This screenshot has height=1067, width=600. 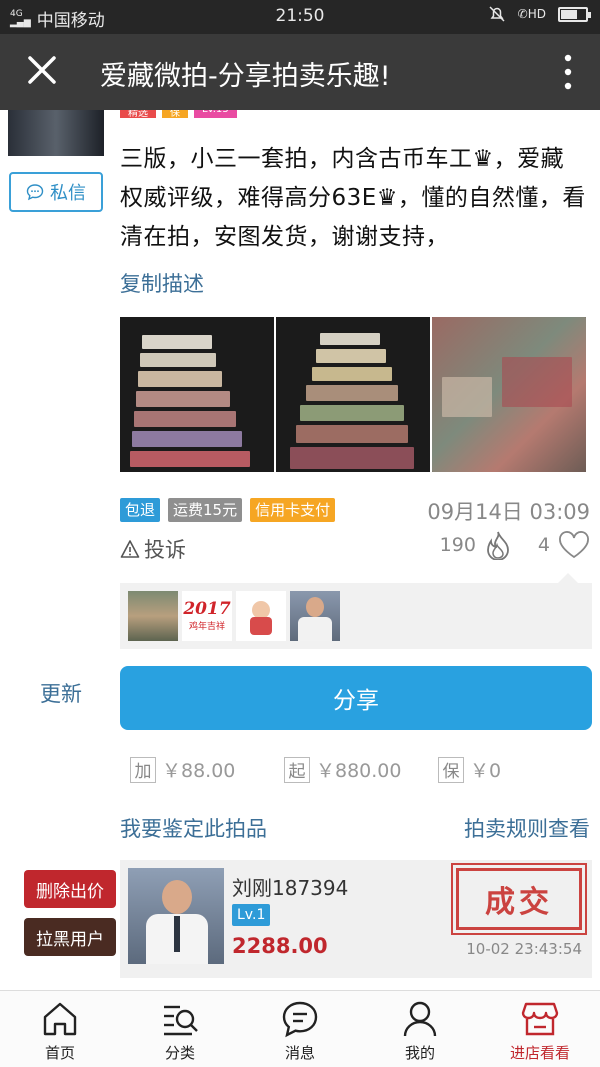 I want to click on nav-category-label: 分类, so click(x=179, y=1053).